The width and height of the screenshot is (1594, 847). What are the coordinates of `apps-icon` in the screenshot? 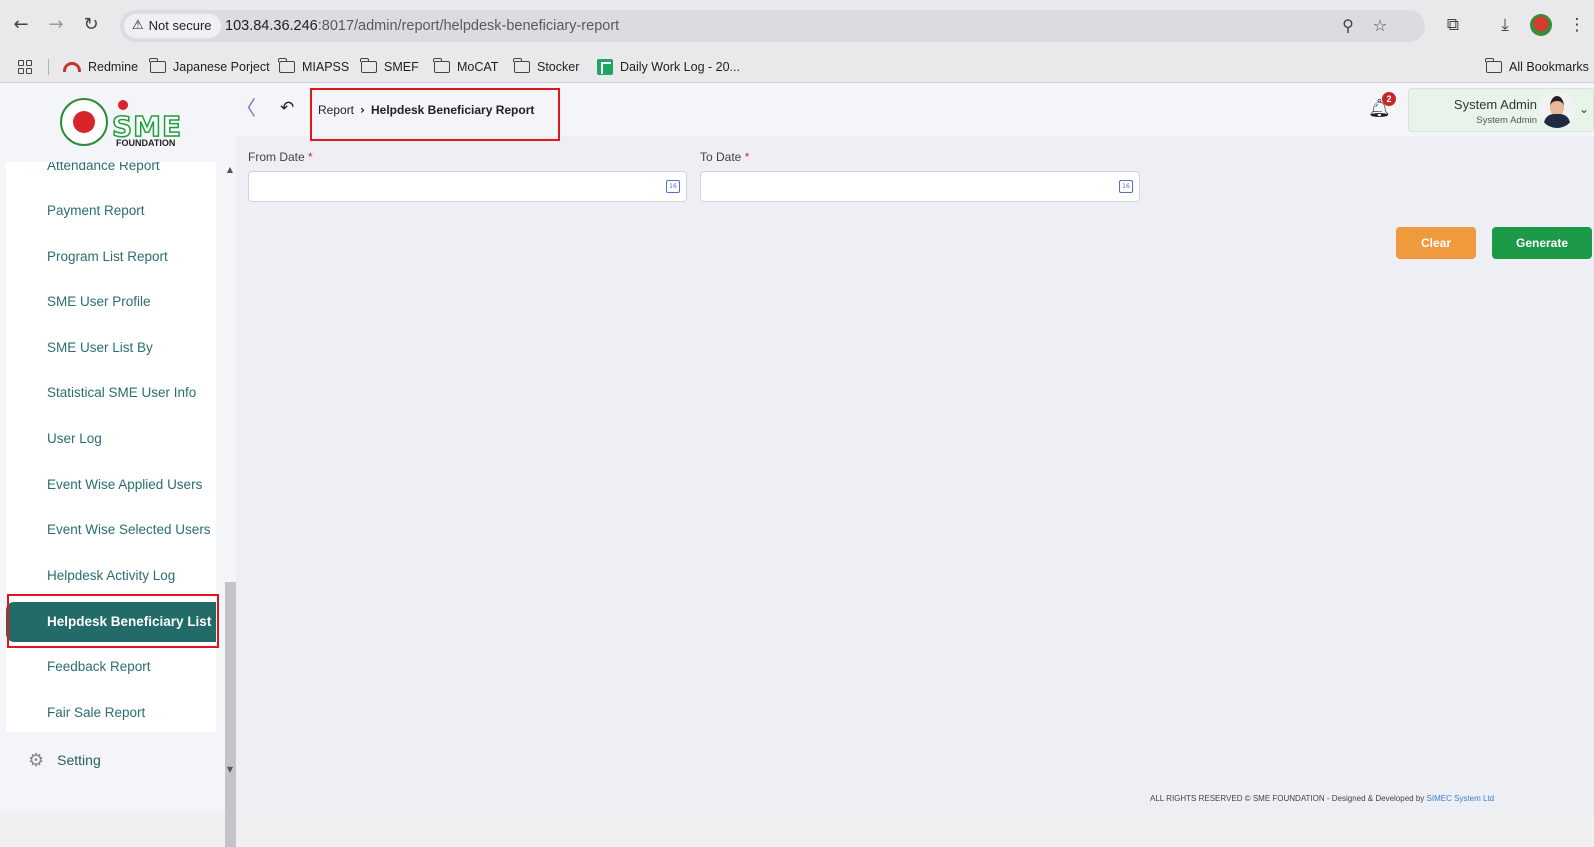 It's located at (25, 67).